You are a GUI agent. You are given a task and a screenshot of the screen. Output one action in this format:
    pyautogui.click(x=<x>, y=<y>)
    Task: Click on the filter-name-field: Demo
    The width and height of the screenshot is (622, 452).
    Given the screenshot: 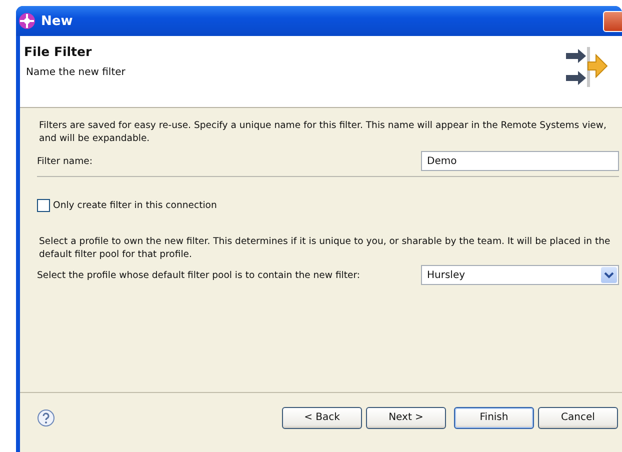 What is the action you would take?
    pyautogui.click(x=520, y=161)
    